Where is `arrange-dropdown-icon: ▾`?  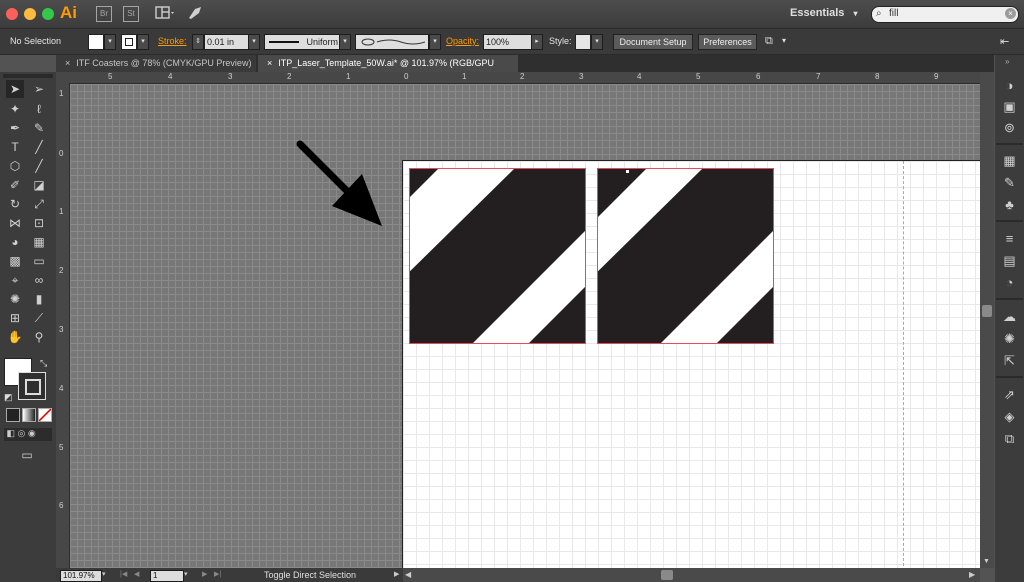
arrange-dropdown-icon: ▾ is located at coordinates (784, 40).